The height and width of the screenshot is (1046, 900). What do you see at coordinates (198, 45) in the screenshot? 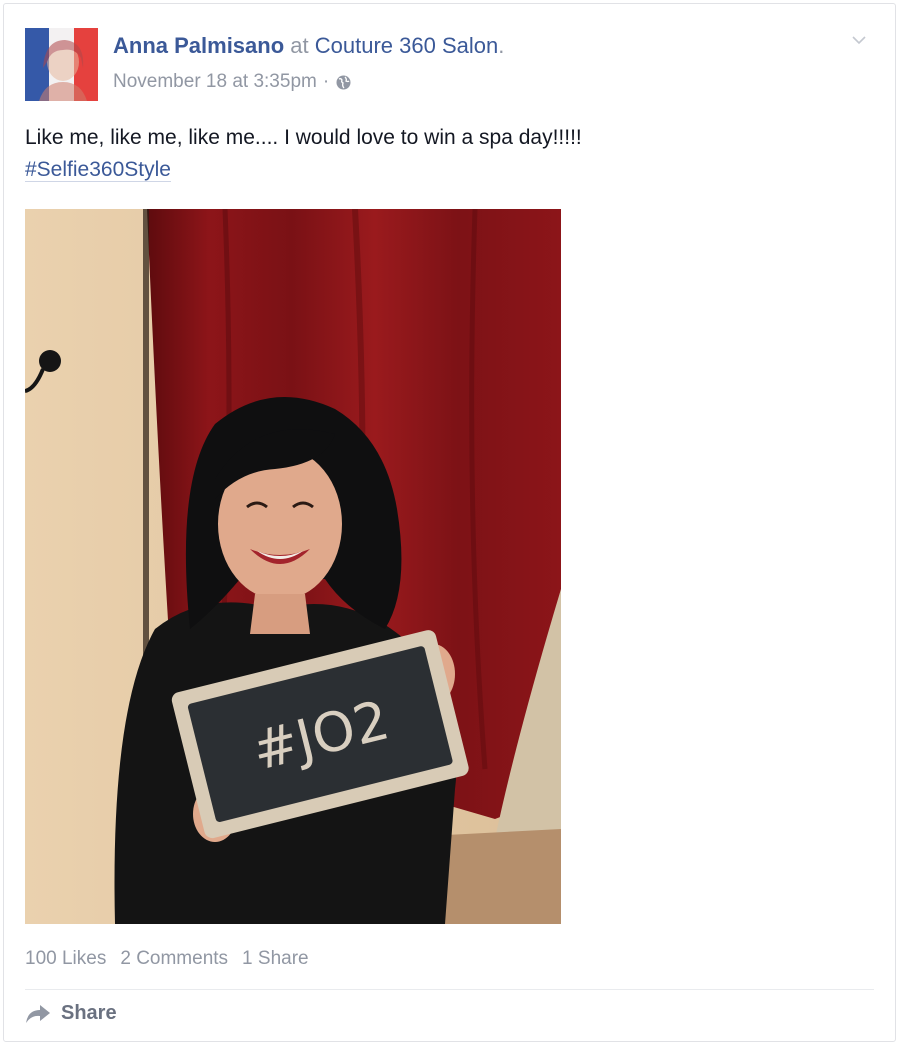
I see `author-link: Anna Palmisano` at bounding box center [198, 45].